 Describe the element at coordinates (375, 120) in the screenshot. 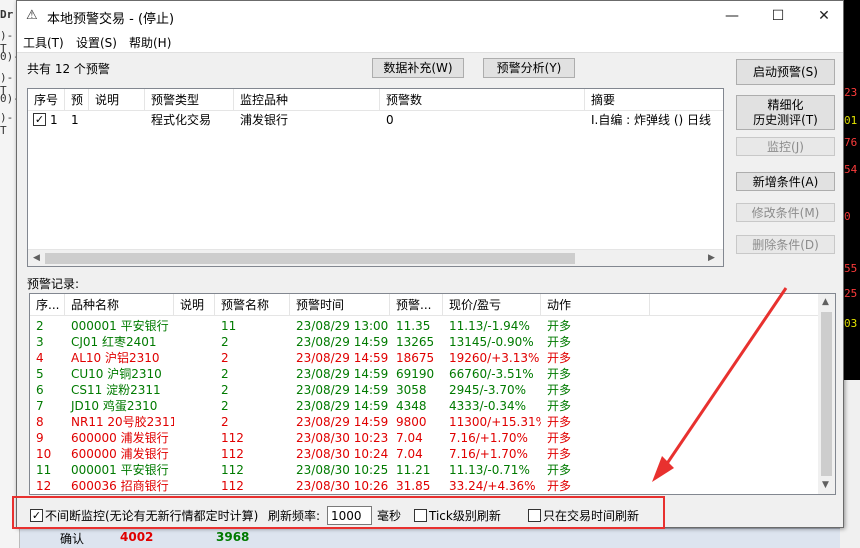

I see `alert-row: ✓ 1 1 程式化交易 浦发银行 0 I.自编 : 炸弹线 () 日线` at that location.